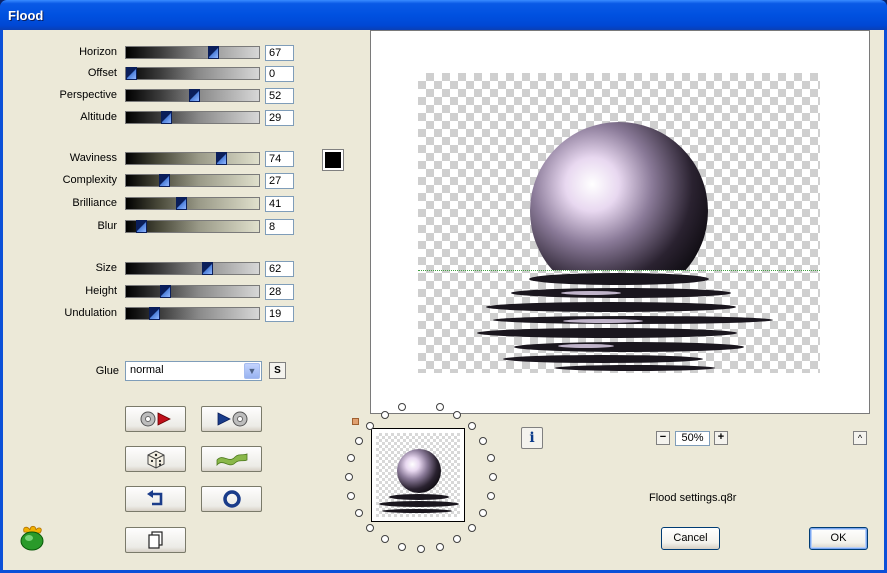 The width and height of the screenshot is (887, 573). I want to click on window-title: Flood, so click(26, 15).